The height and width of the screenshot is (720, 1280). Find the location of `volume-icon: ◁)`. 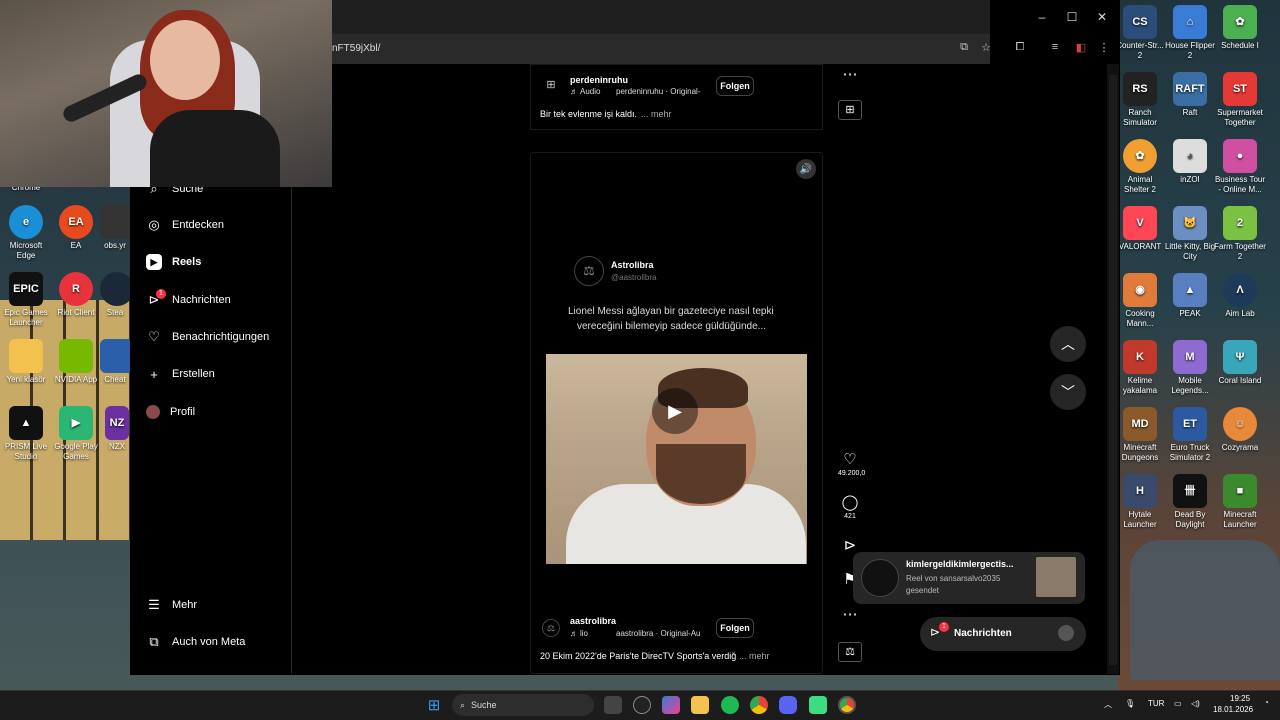

volume-icon: ◁) is located at coordinates (1195, 703).